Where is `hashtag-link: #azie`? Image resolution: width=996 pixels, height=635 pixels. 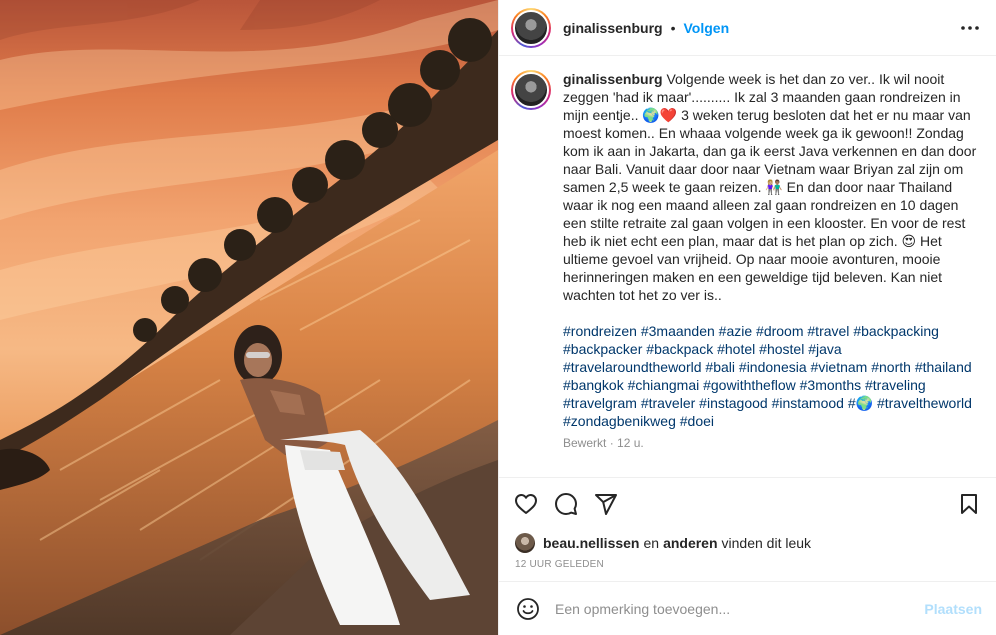
hashtag-link: #azie is located at coordinates (735, 331).